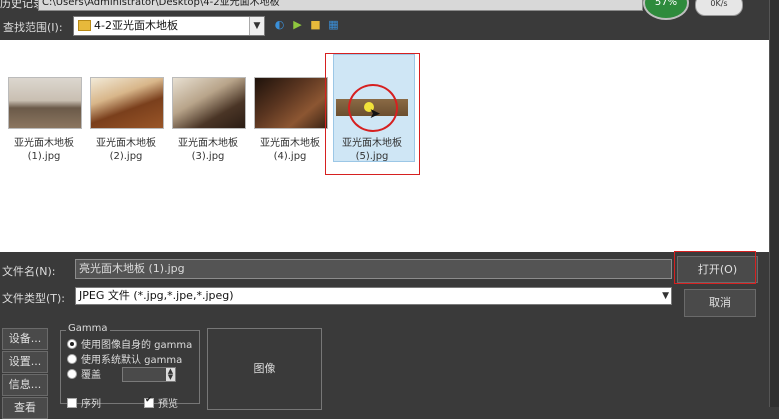 The width and height of the screenshot is (779, 419). Describe the element at coordinates (34, 298) in the screenshot. I see `filetype-label: 文件类型(T):` at that location.